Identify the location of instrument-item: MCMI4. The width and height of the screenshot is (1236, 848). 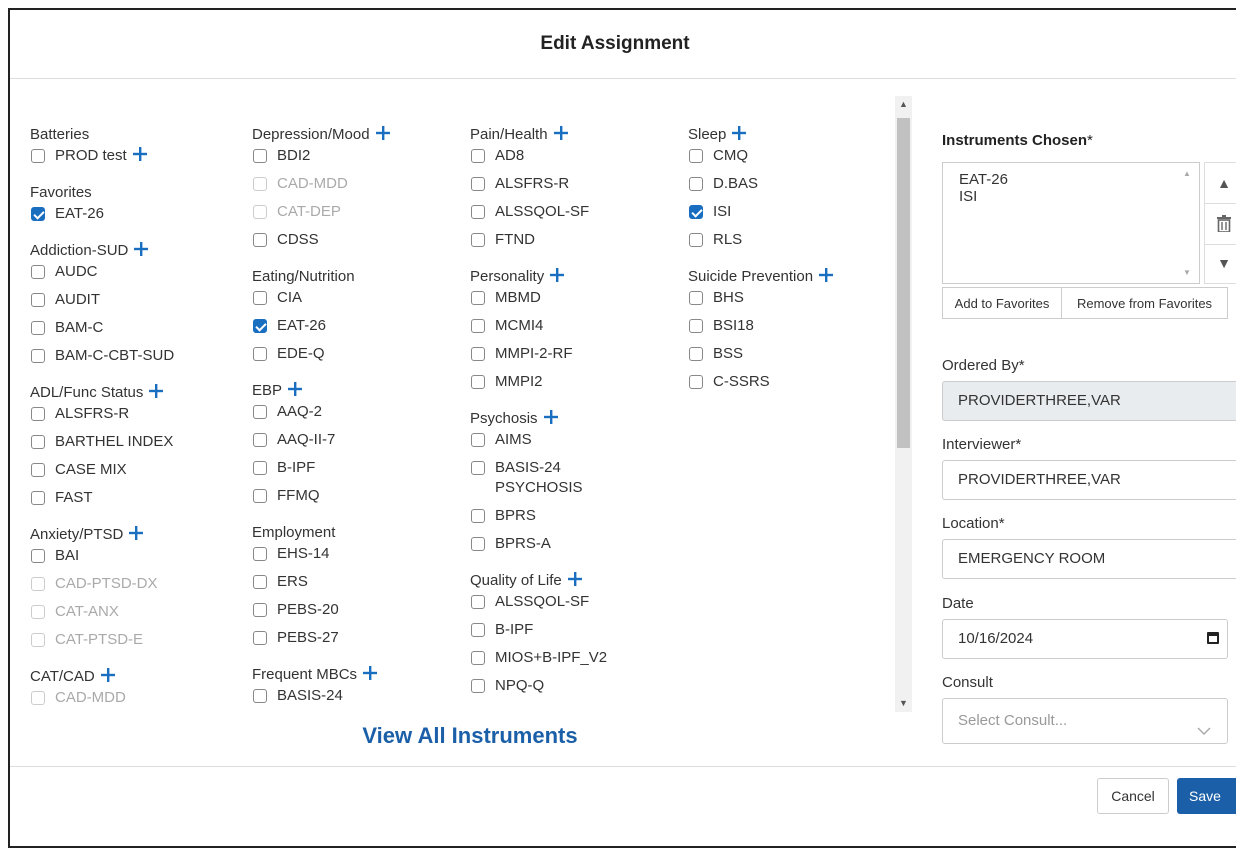
(577, 330).